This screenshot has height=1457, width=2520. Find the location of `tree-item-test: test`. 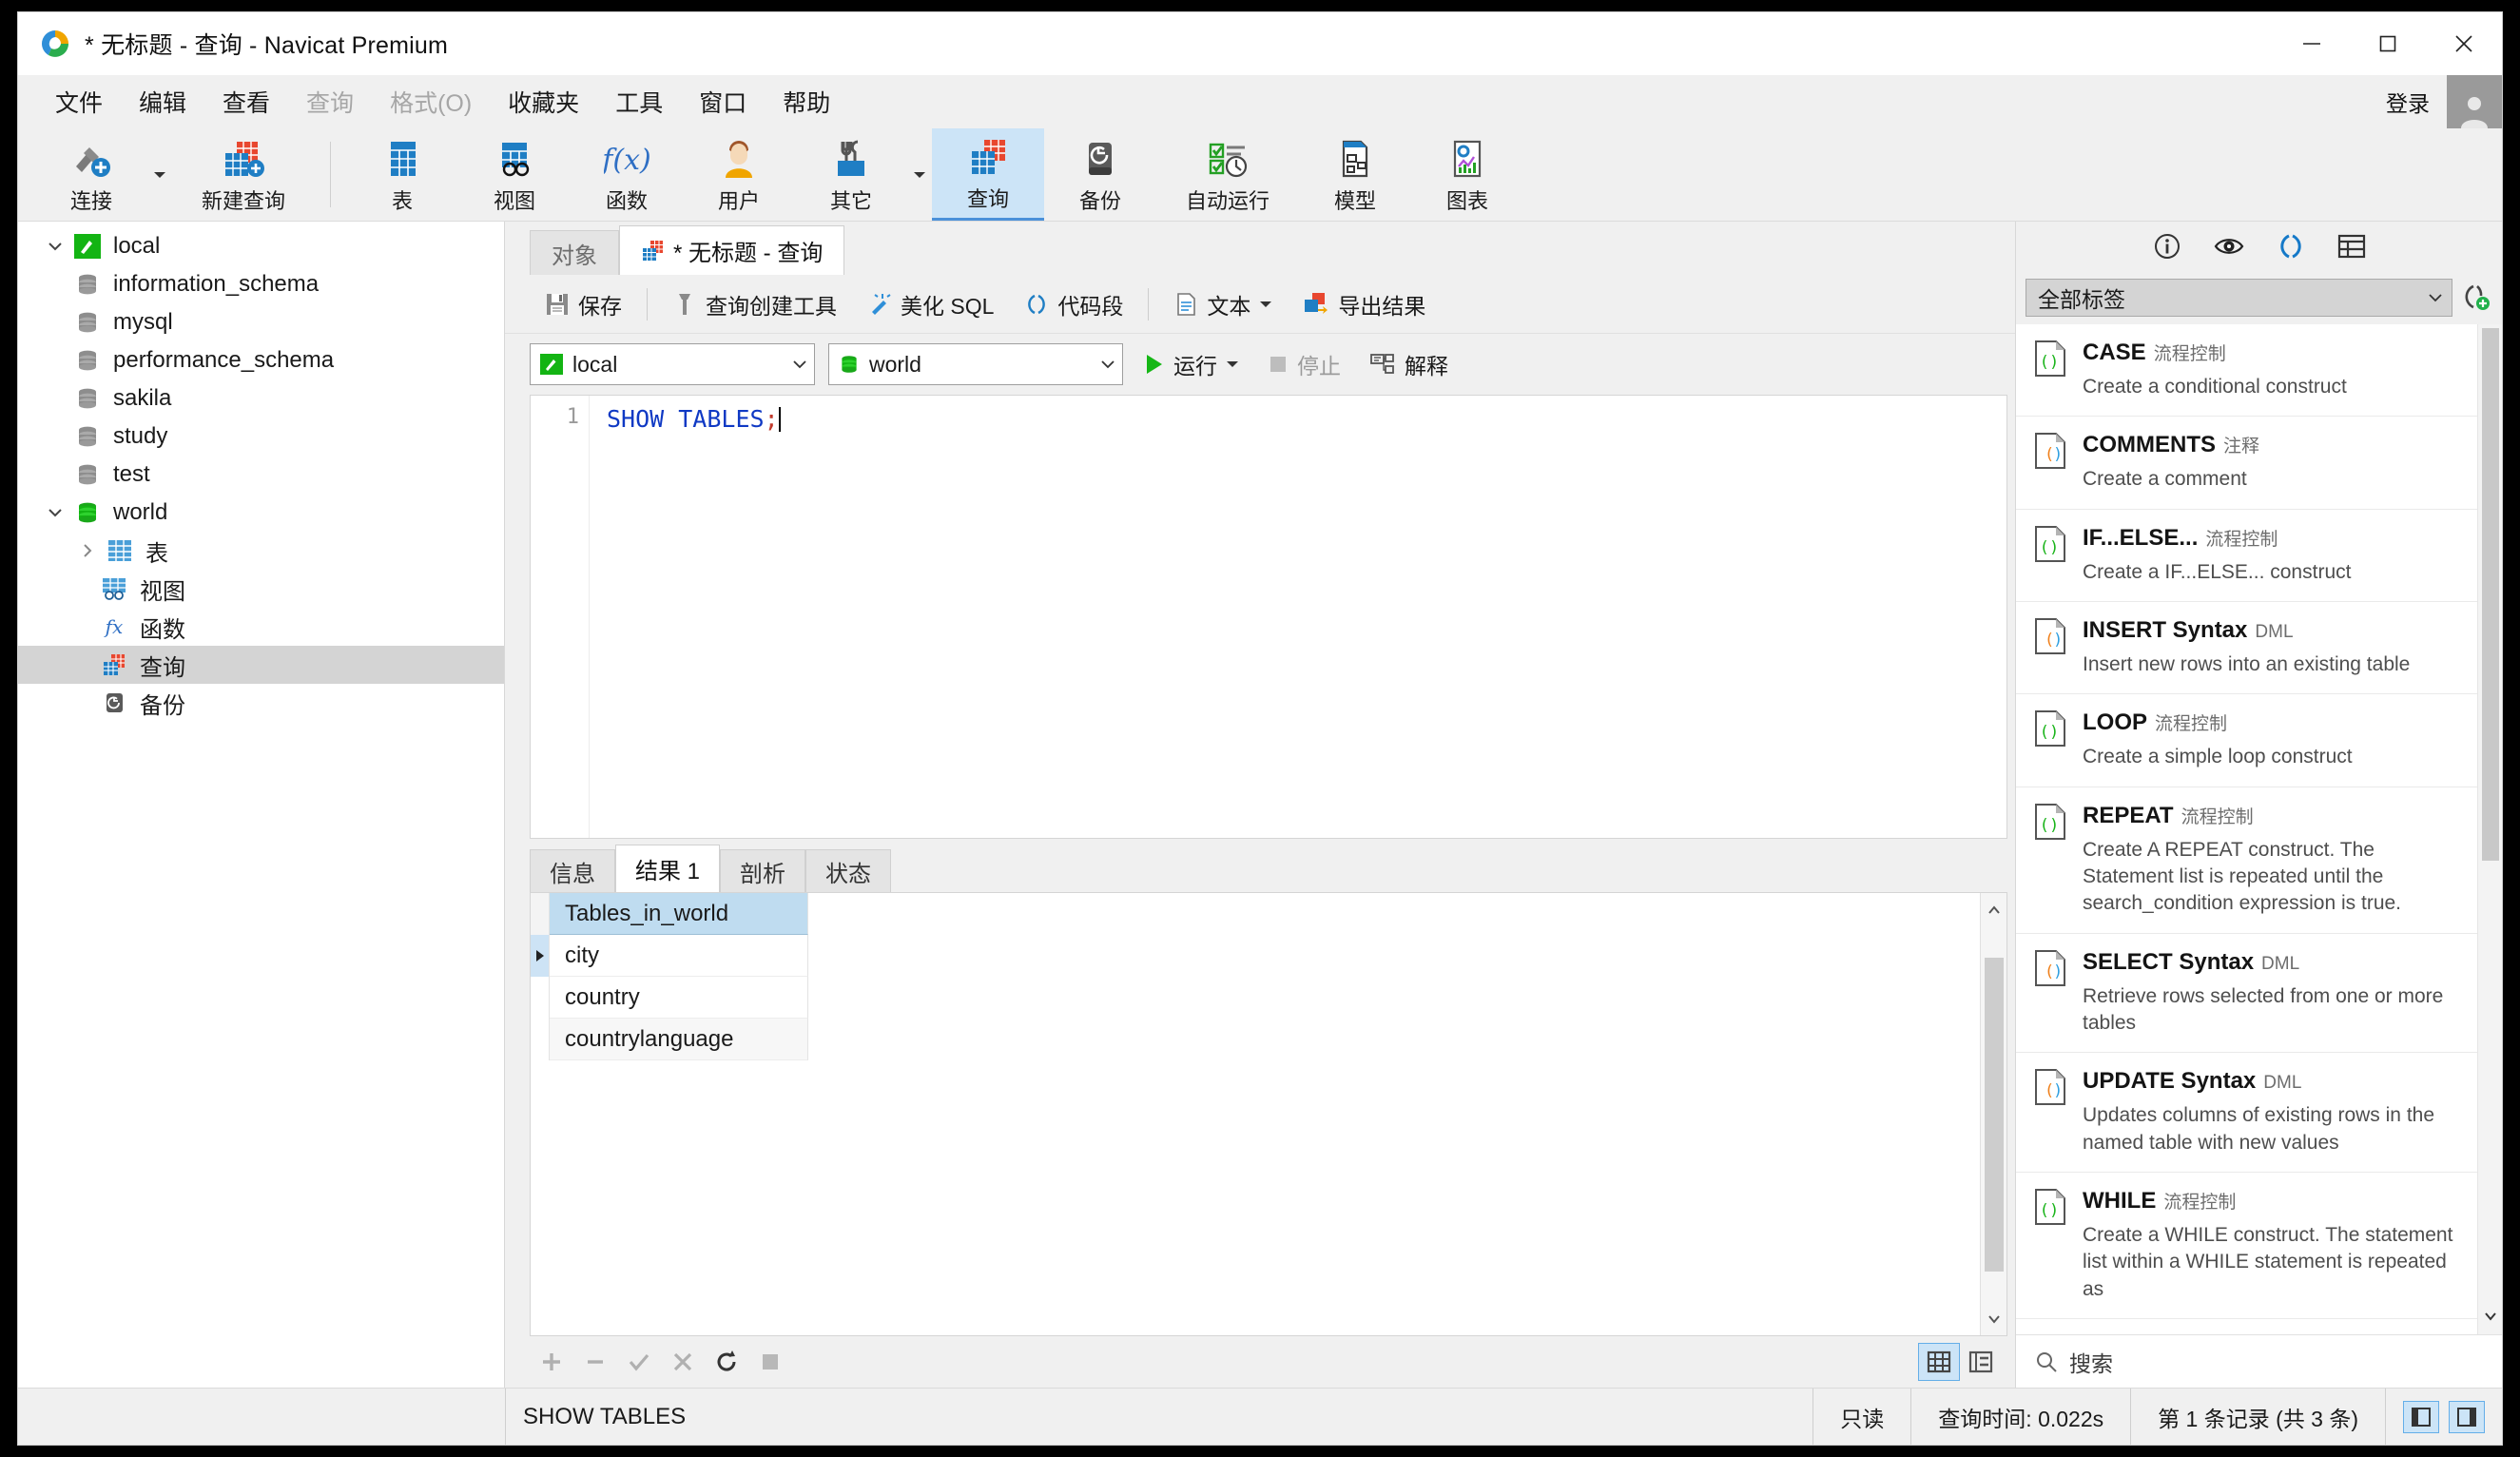

tree-item-test: test is located at coordinates (261, 475).